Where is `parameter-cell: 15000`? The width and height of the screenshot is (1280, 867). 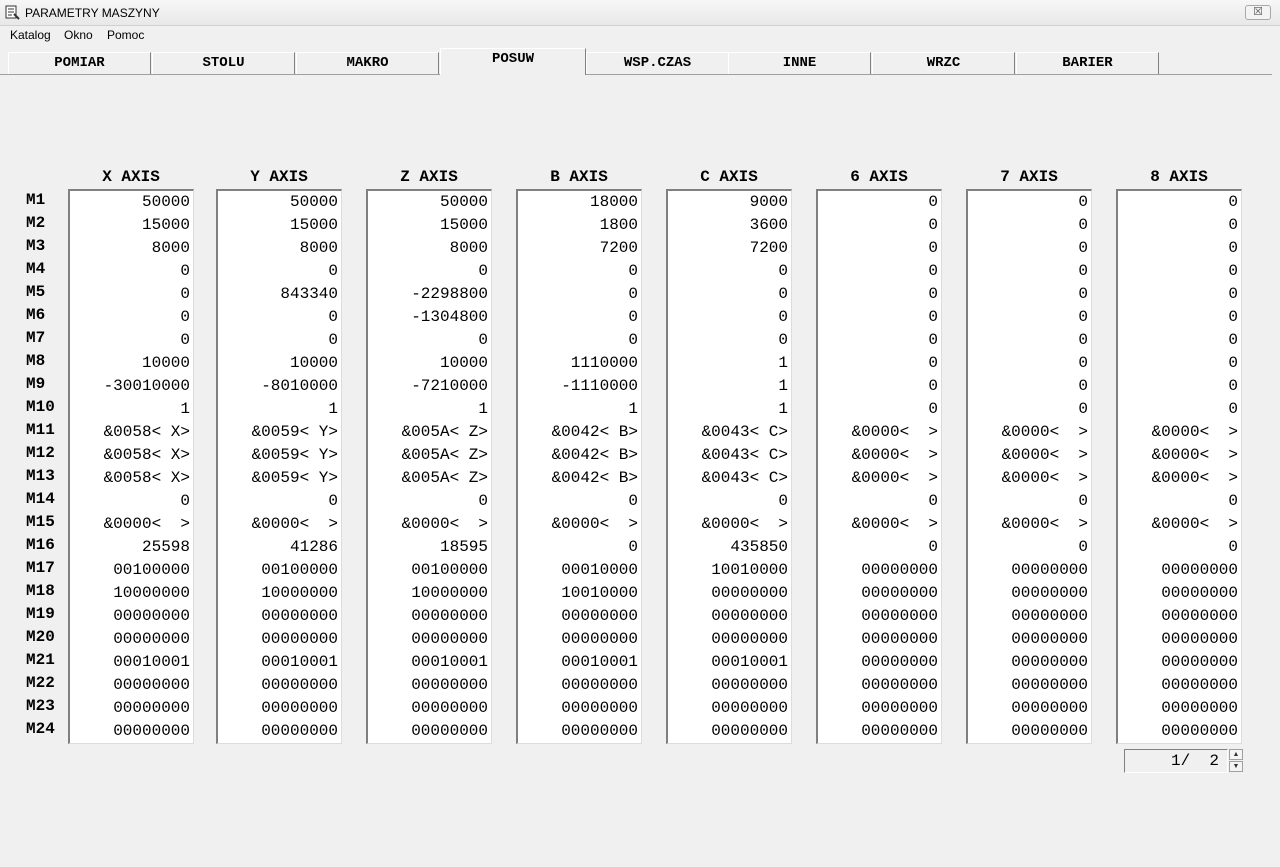 parameter-cell: 15000 is located at coordinates (428, 225).